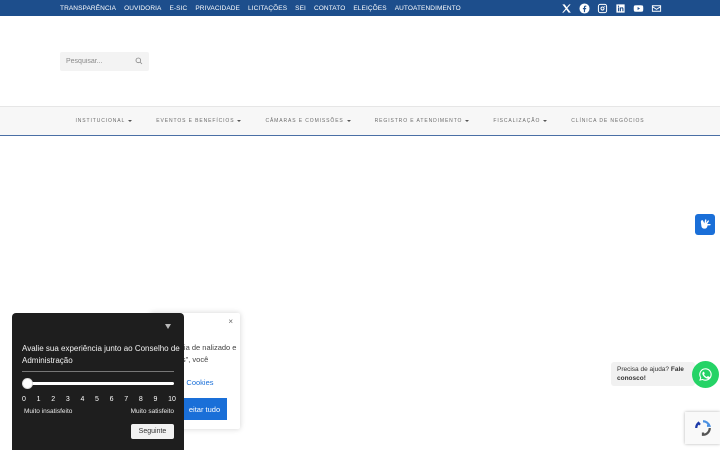  I want to click on nav-item-clinica: CLÍNICA DE NEGÓCIOS, so click(607, 121).